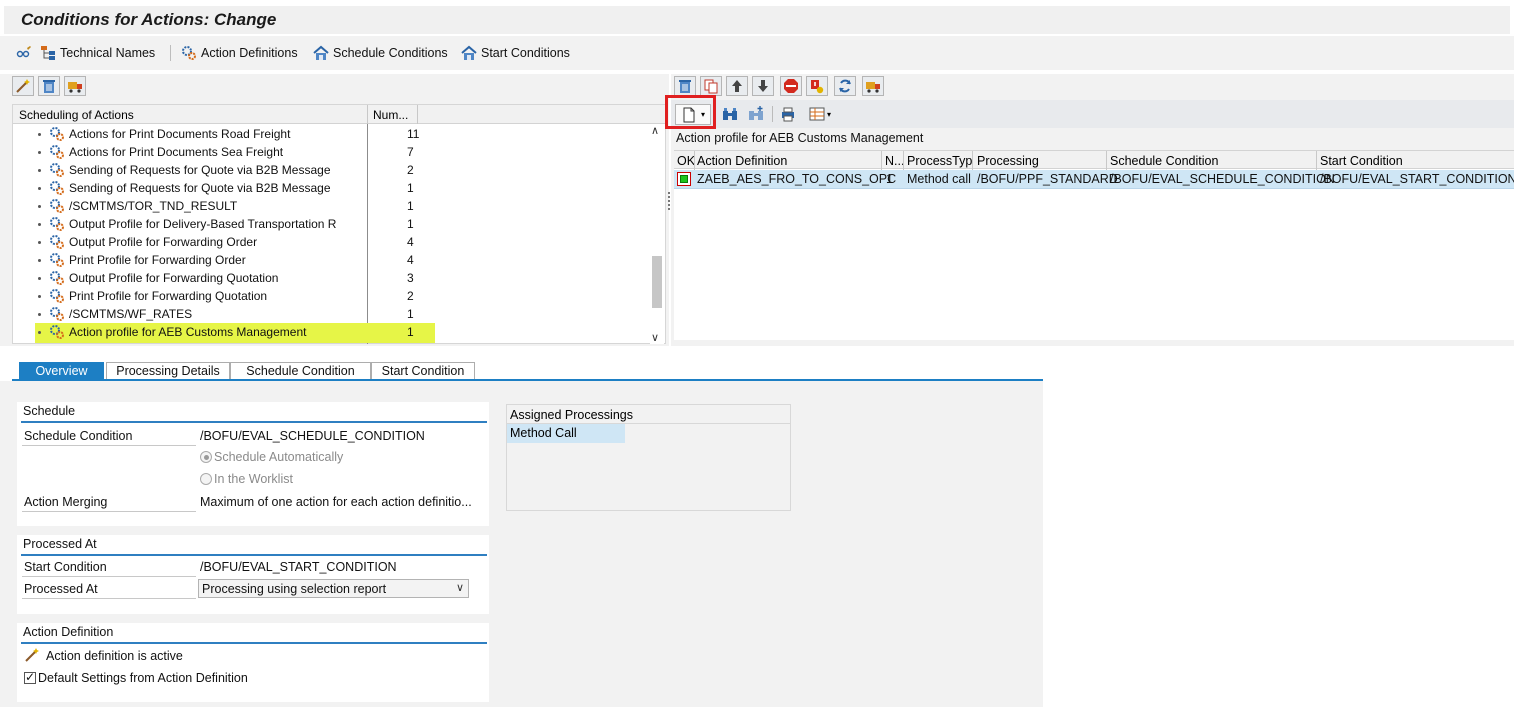  Describe the element at coordinates (61, 589) in the screenshot. I see `processed-at-label: Processed At` at that location.